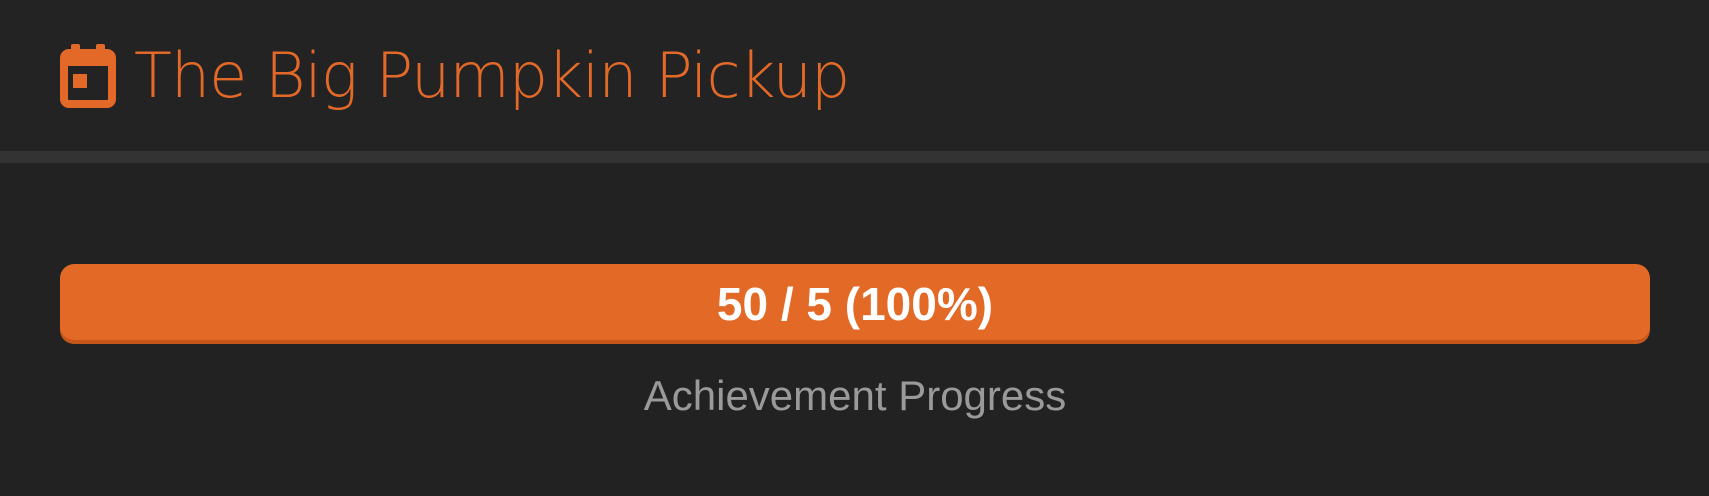 The width and height of the screenshot is (1709, 496). Describe the element at coordinates (88, 76) in the screenshot. I see `calendar-icon` at that location.